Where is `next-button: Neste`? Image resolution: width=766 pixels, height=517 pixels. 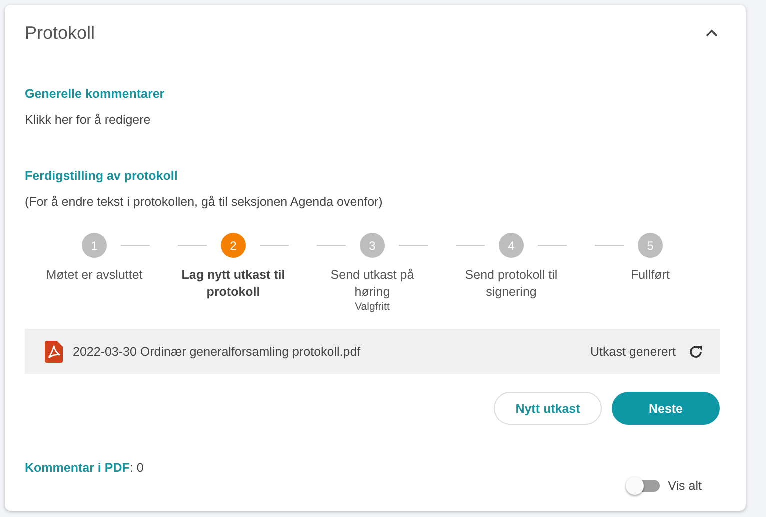 next-button: Neste is located at coordinates (666, 408).